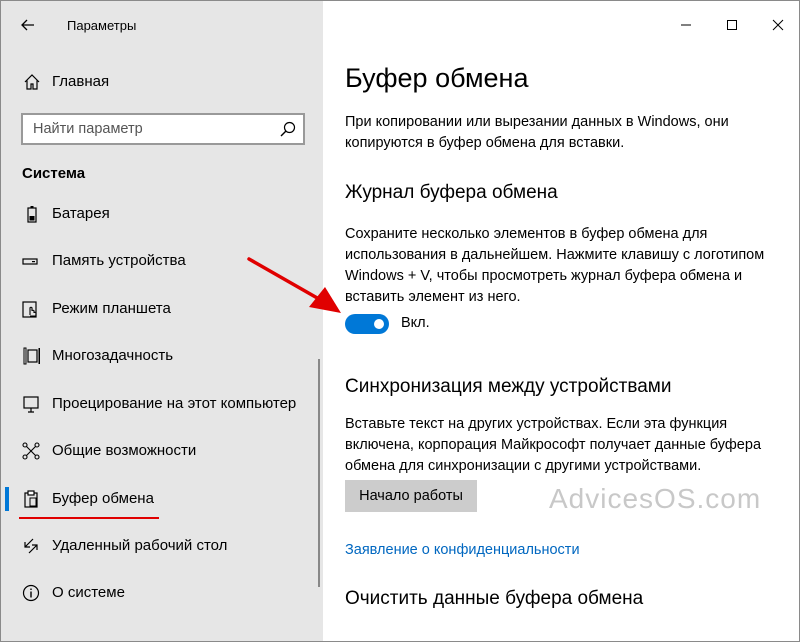  What do you see at coordinates (89, 518) in the screenshot?
I see `annotation-underline` at bounding box center [89, 518].